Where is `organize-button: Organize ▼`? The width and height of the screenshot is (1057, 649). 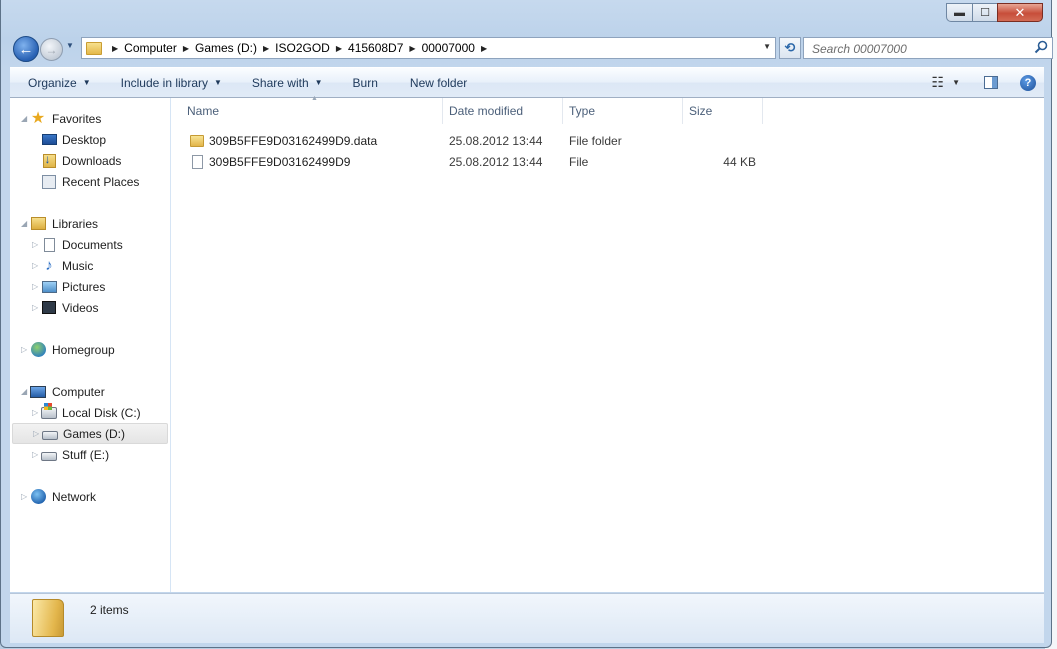 organize-button: Organize ▼ is located at coordinates (55, 83).